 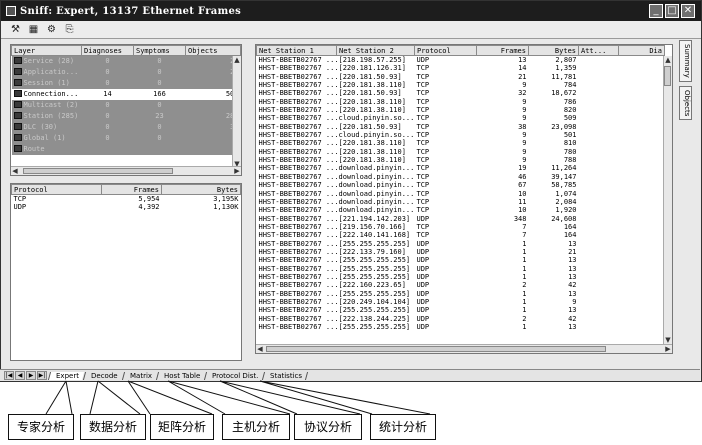 What do you see at coordinates (372, 285) in the screenshot?
I see `station2-cell: [222.160.223.65]` at bounding box center [372, 285].